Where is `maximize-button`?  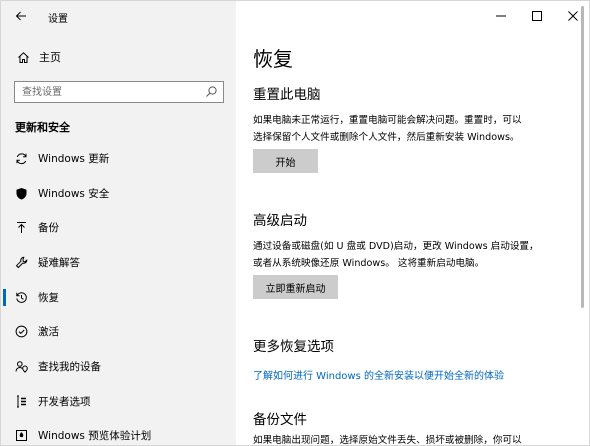
maximize-button is located at coordinates (537, 16).